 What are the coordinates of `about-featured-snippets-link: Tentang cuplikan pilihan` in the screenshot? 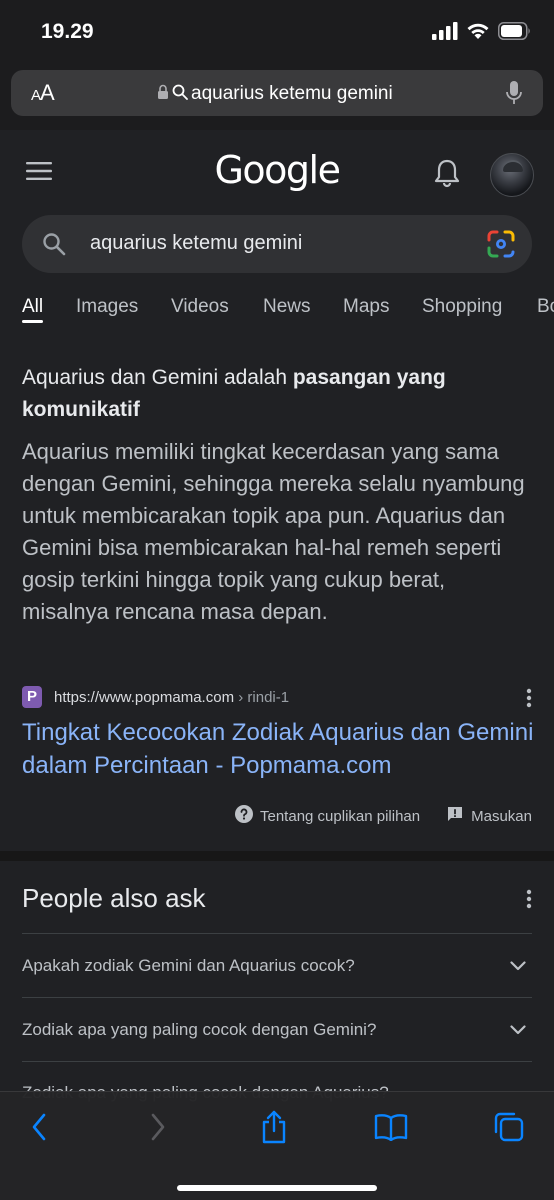 It's located at (327, 816).